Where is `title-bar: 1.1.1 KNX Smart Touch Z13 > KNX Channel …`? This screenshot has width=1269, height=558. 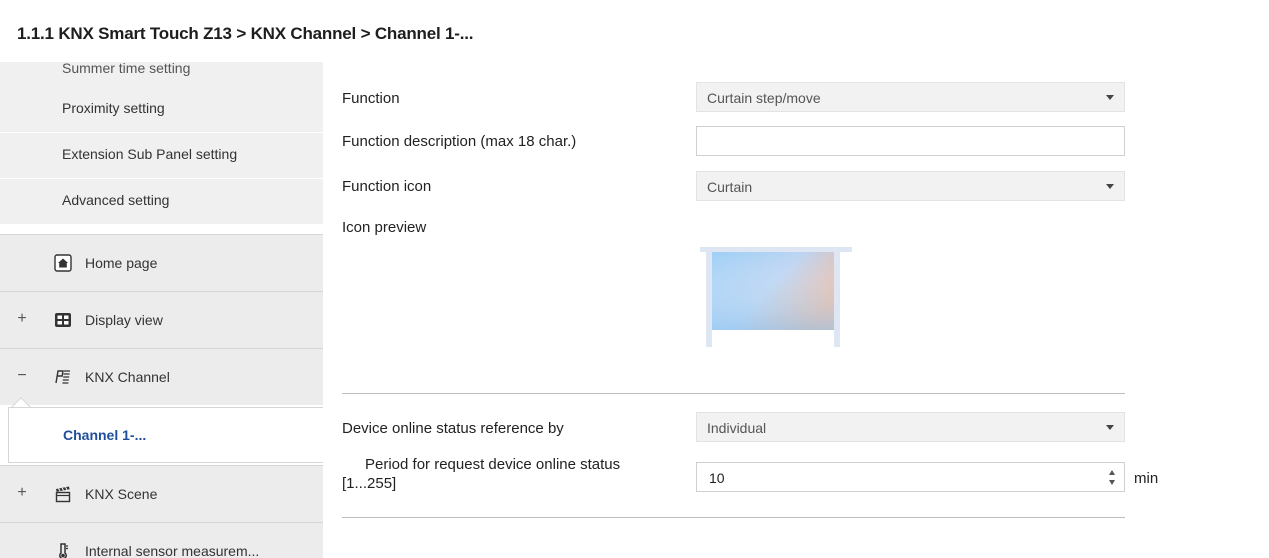 title-bar: 1.1.1 KNX Smart Touch Z13 > KNX Channel … is located at coordinates (634, 31).